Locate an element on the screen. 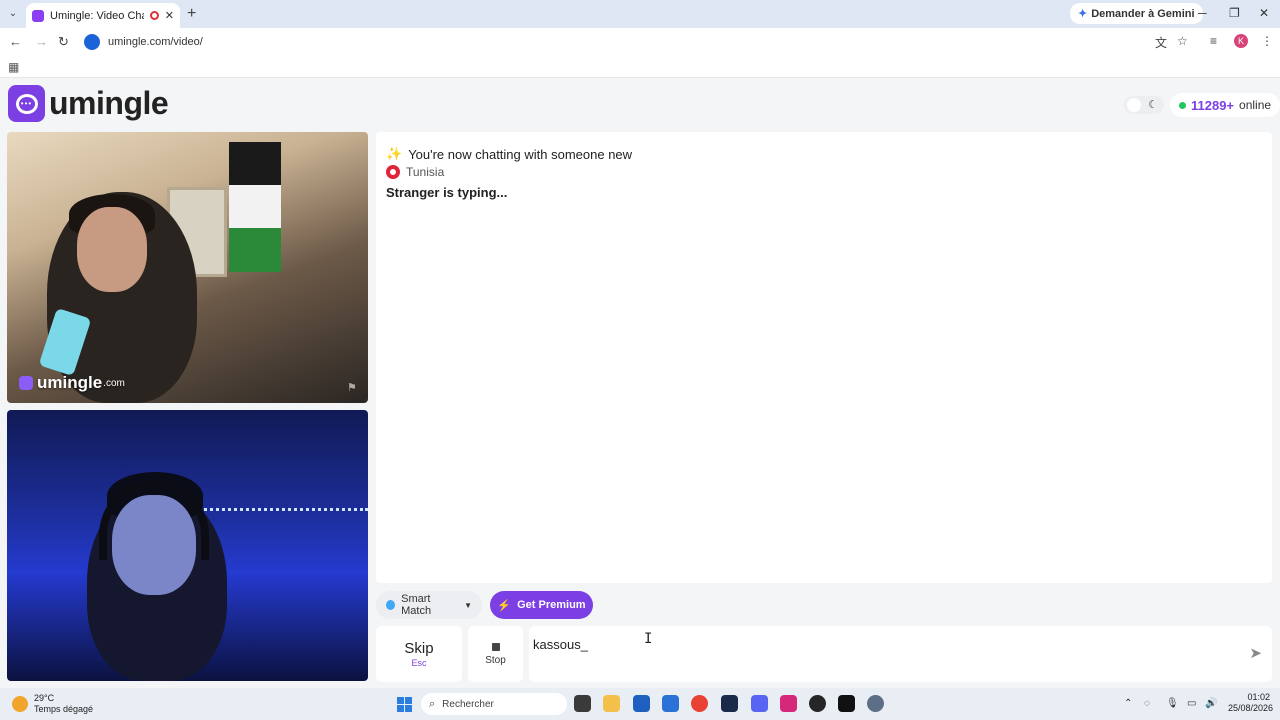 This screenshot has width=1280, height=720. lightning-icon: ⚡ is located at coordinates (504, 605).